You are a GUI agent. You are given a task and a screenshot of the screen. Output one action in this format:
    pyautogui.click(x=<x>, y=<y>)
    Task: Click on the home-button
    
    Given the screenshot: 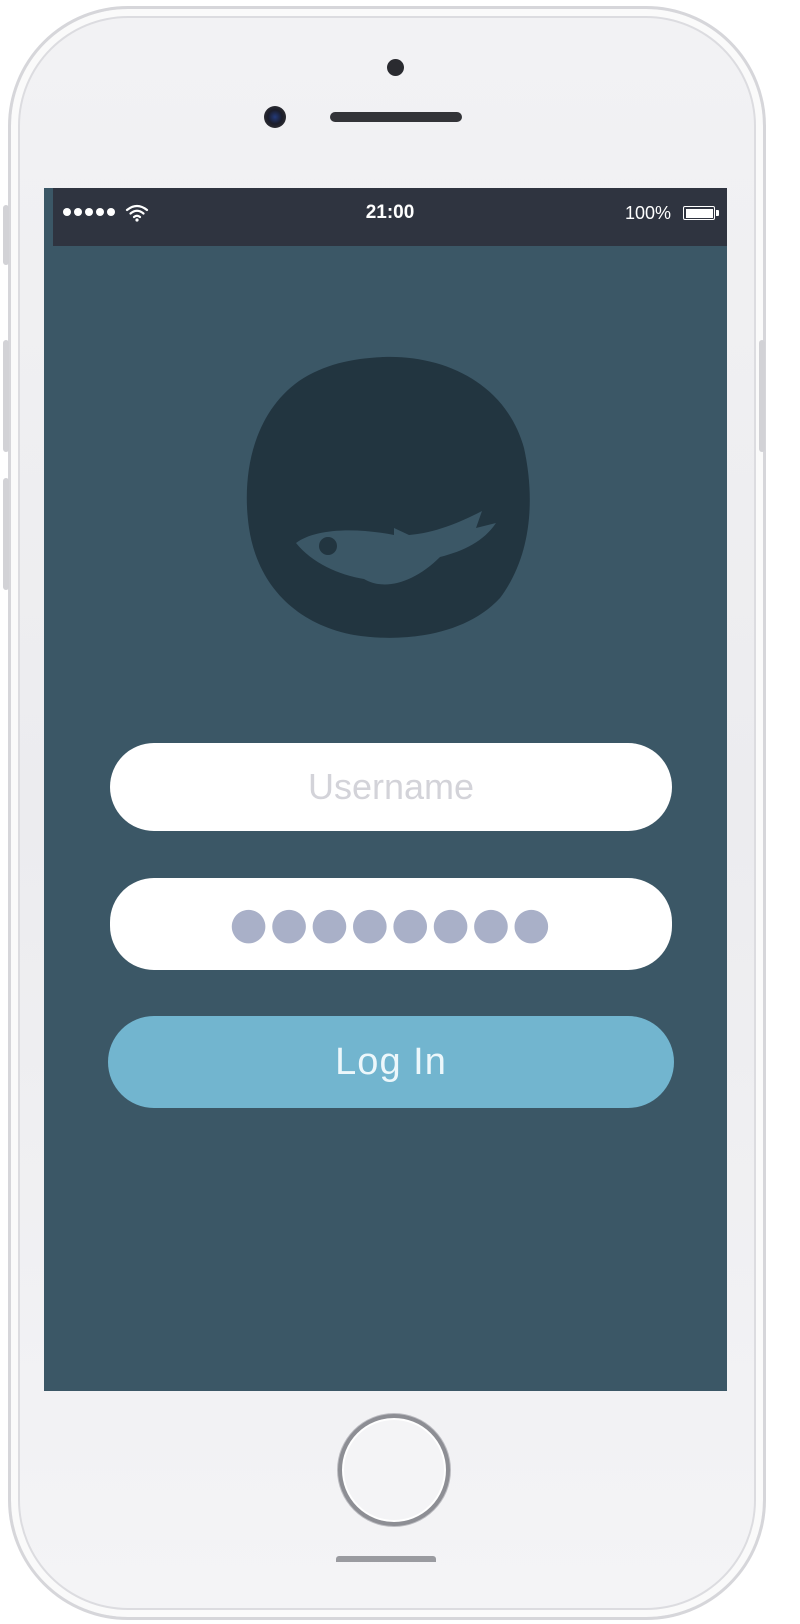 What is the action you would take?
    pyautogui.click(x=394, y=1470)
    